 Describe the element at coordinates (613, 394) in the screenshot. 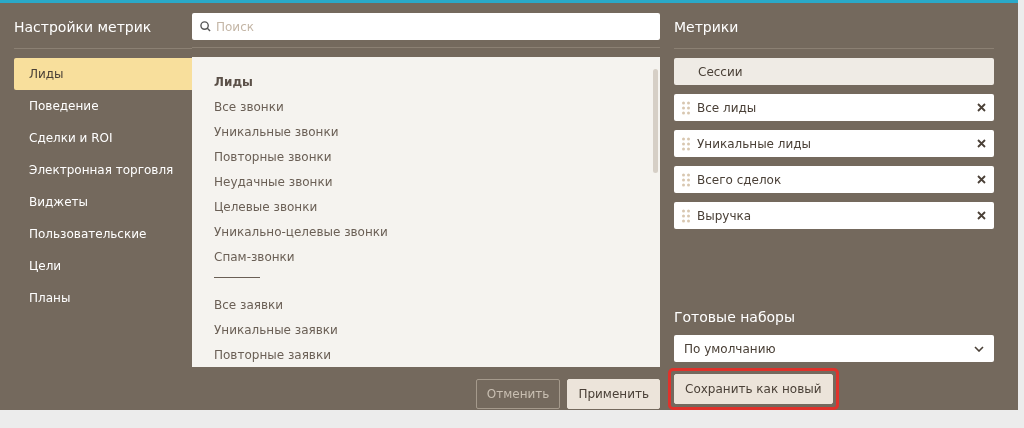

I see `apply-button: Применить` at that location.